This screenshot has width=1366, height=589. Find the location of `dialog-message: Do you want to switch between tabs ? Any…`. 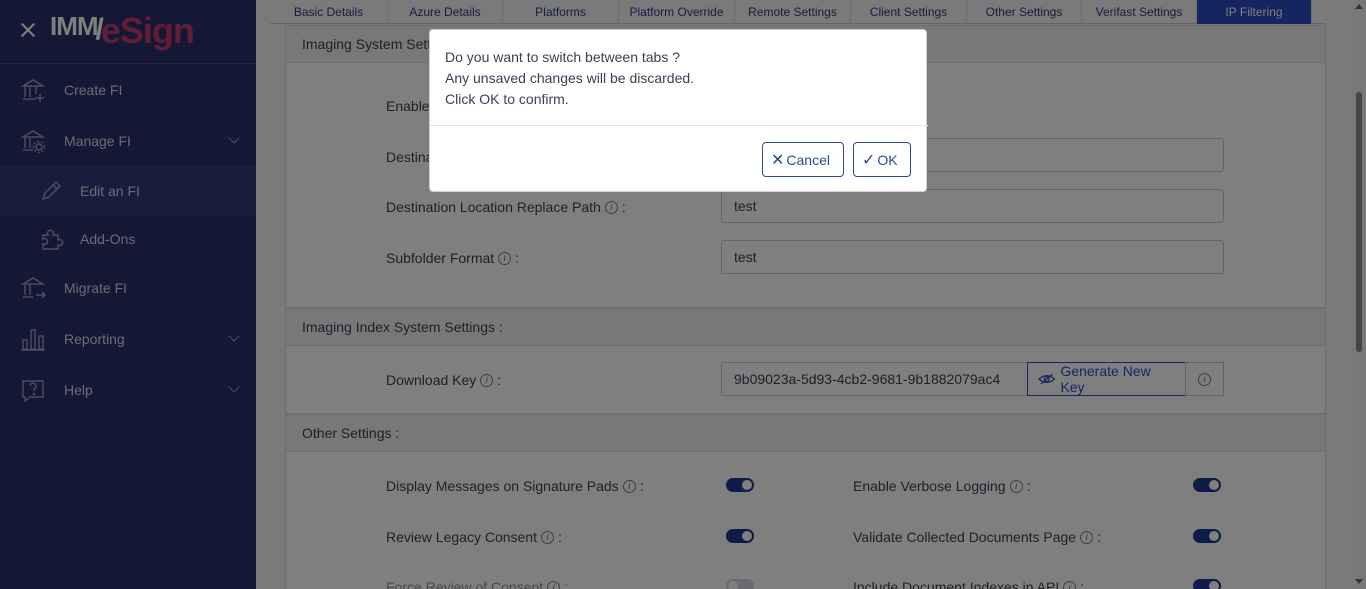

dialog-message: Do you want to switch between tabs ? Any… is located at coordinates (570, 78).